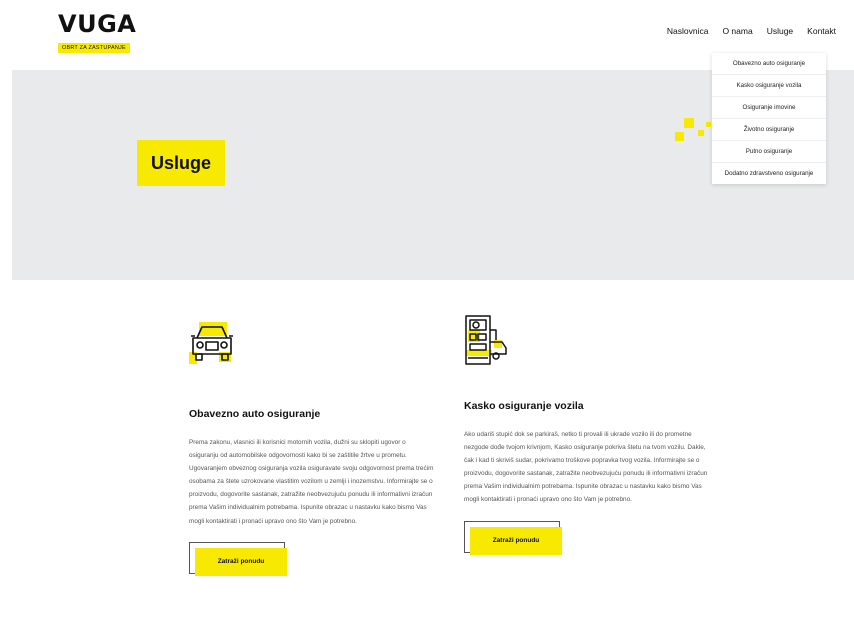 This screenshot has height=618, width=854. I want to click on card-title: Kasko osiguranje vozila, so click(524, 406).